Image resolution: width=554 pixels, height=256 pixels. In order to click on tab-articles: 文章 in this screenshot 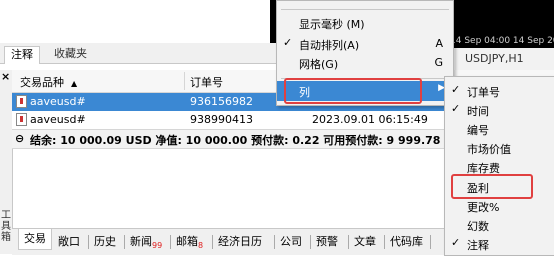, I will do `click(365, 241)`.